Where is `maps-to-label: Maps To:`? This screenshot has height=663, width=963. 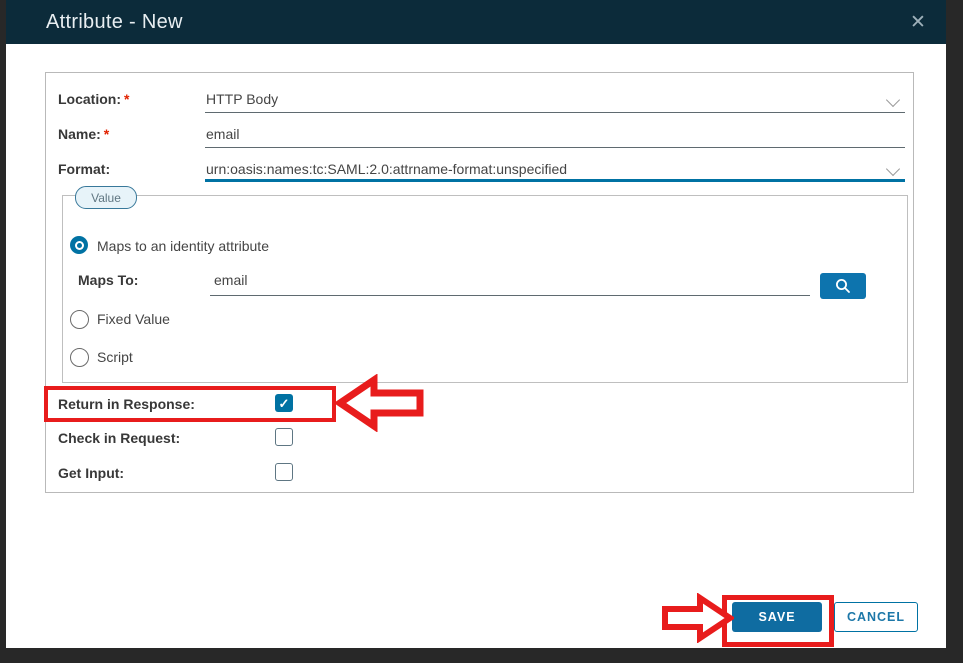
maps-to-label: Maps To: is located at coordinates (108, 280).